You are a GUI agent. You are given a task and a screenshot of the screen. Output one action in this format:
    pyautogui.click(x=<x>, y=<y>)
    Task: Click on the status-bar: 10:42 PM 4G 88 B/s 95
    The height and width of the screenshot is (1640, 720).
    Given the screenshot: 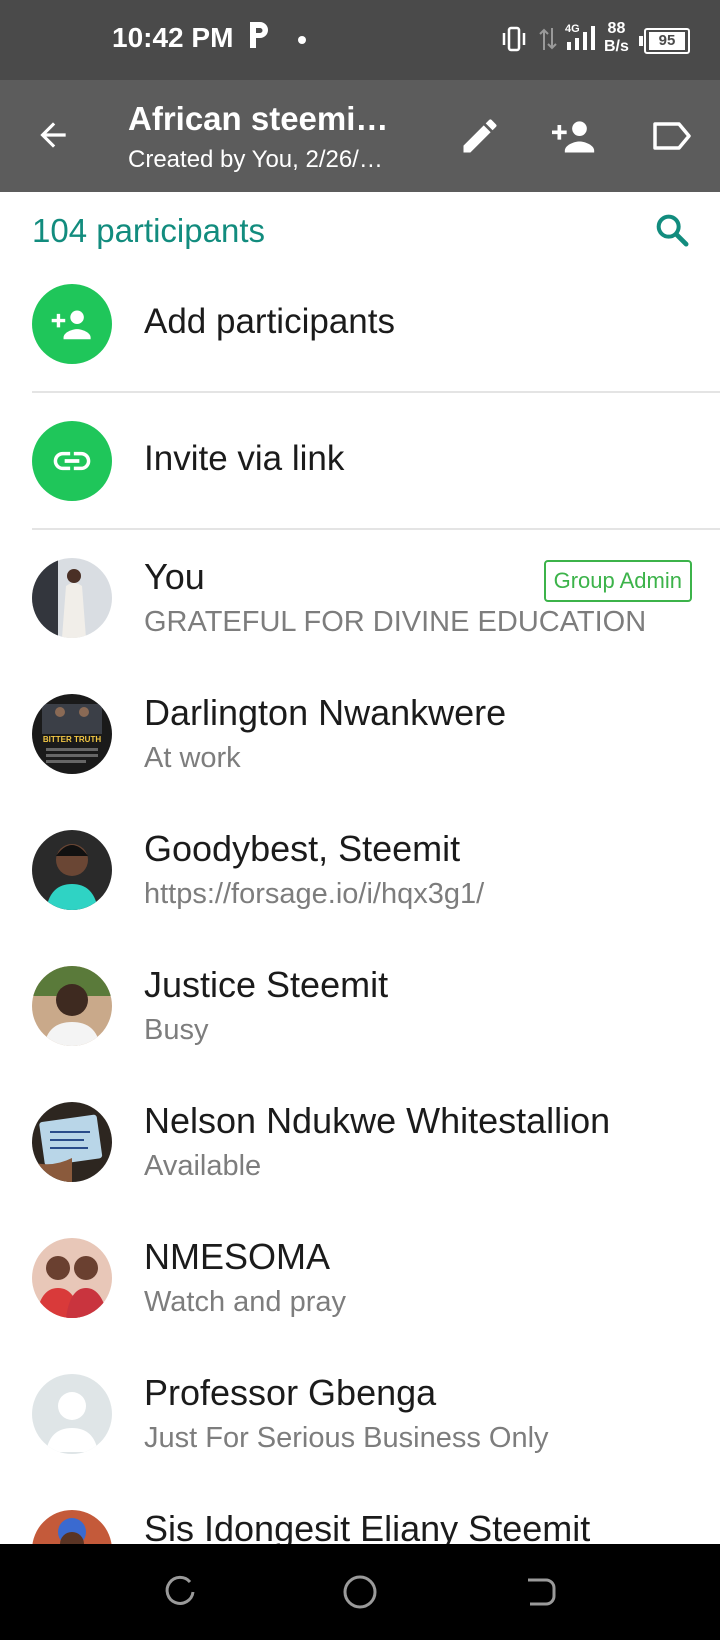 What is the action you would take?
    pyautogui.click(x=360, y=40)
    